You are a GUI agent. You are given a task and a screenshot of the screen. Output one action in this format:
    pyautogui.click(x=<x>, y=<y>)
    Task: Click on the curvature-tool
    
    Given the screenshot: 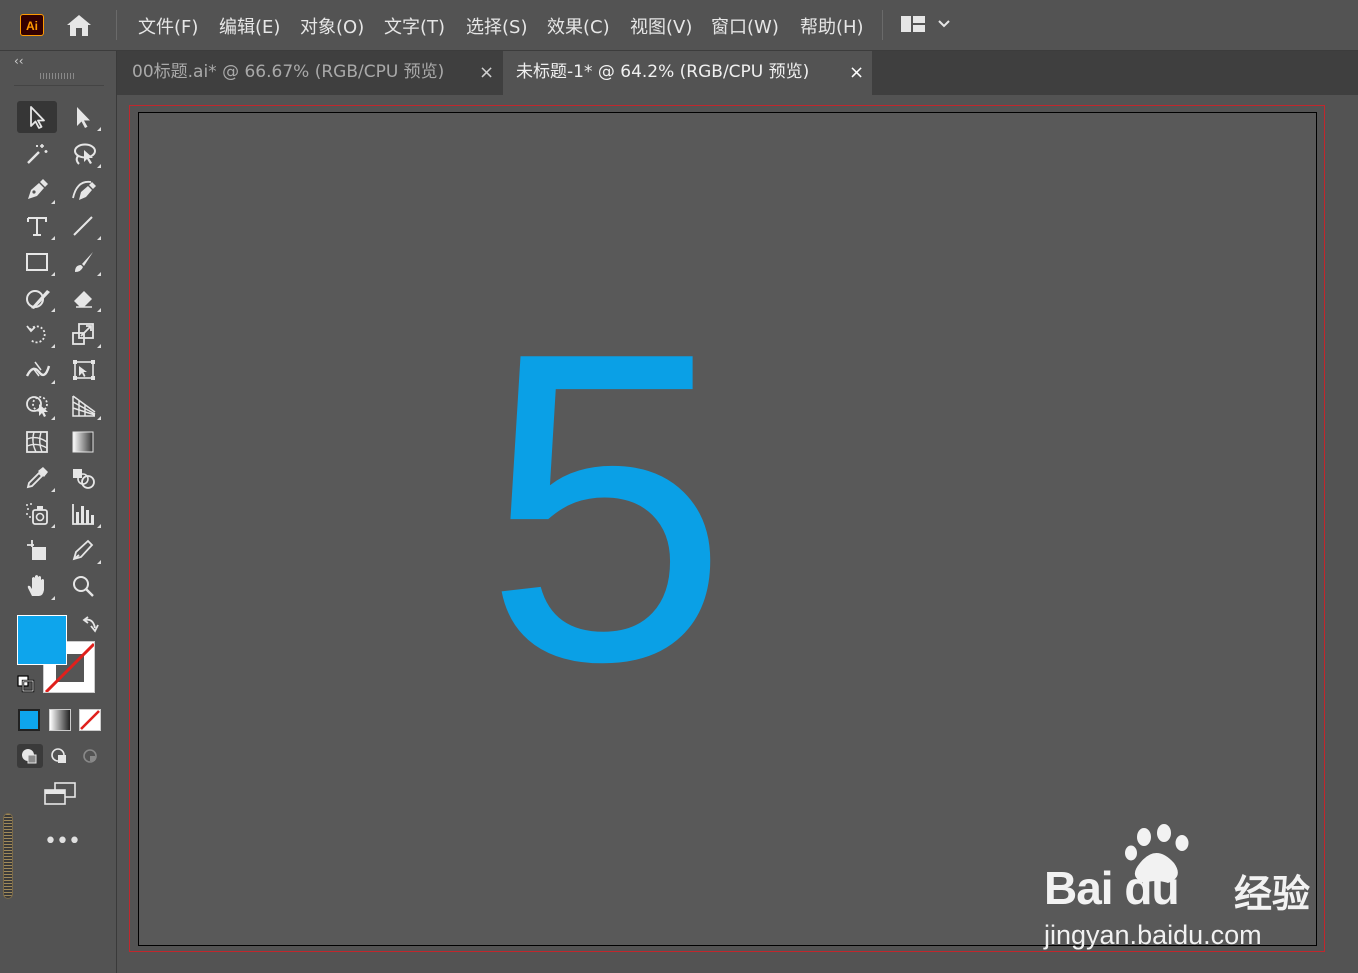 What is the action you would take?
    pyautogui.click(x=83, y=190)
    